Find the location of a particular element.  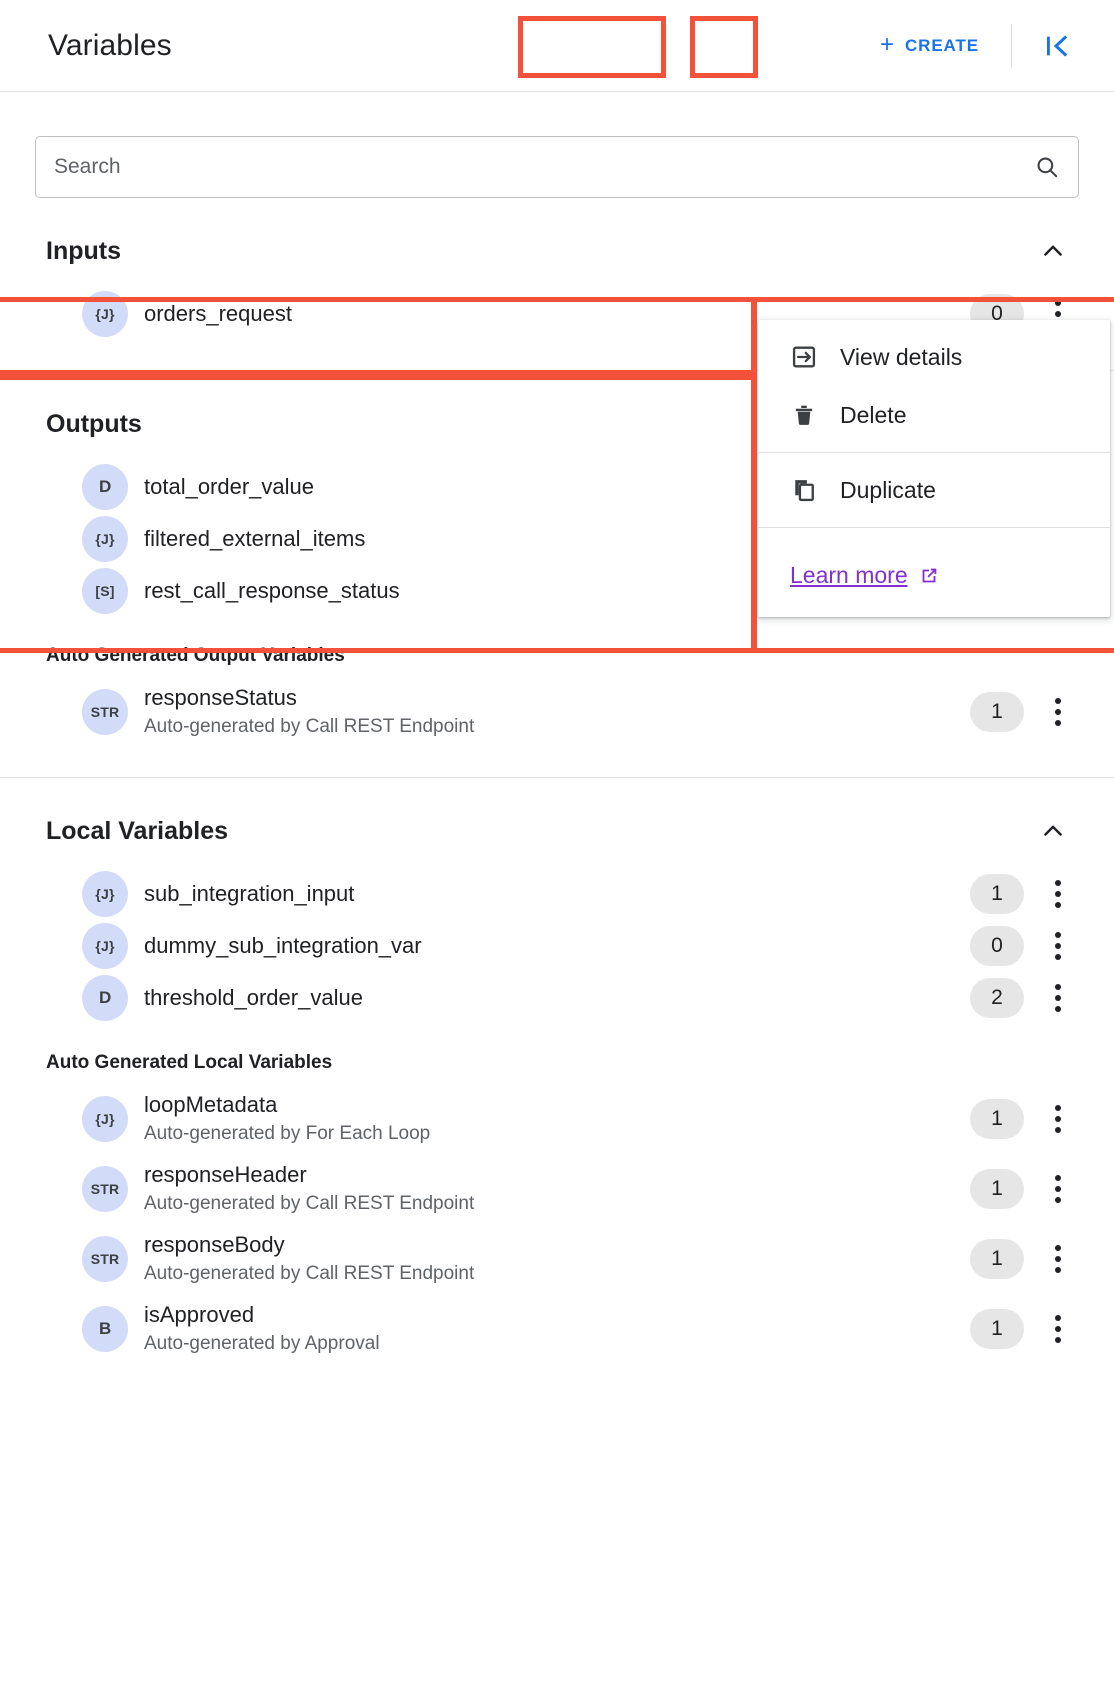

variable-name: responseStatus is located at coordinates (220, 698).